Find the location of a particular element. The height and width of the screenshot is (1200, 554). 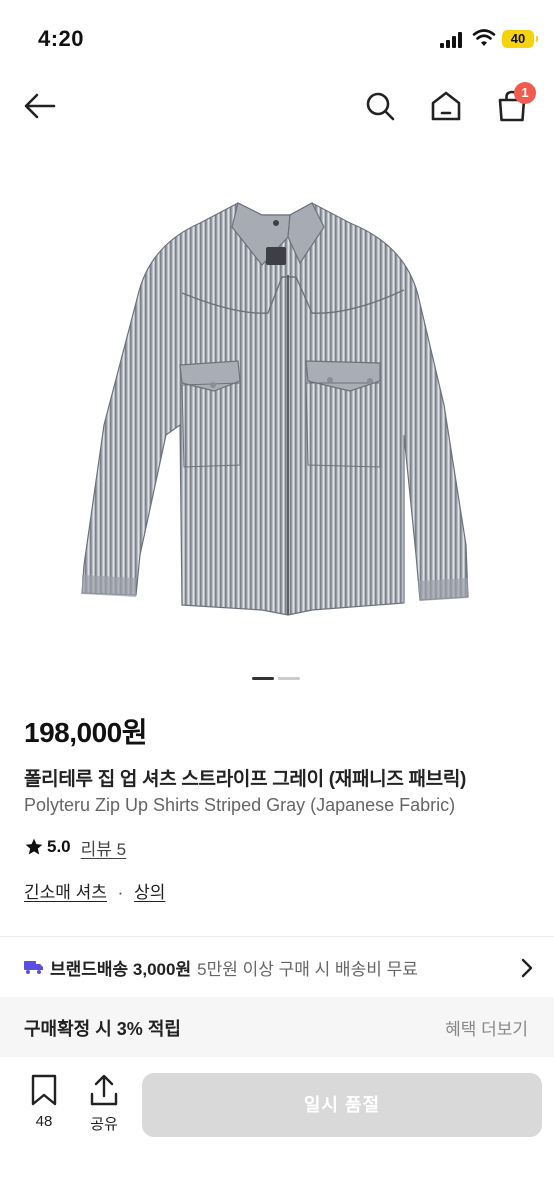

cellular-signal-icon is located at coordinates (453, 40).